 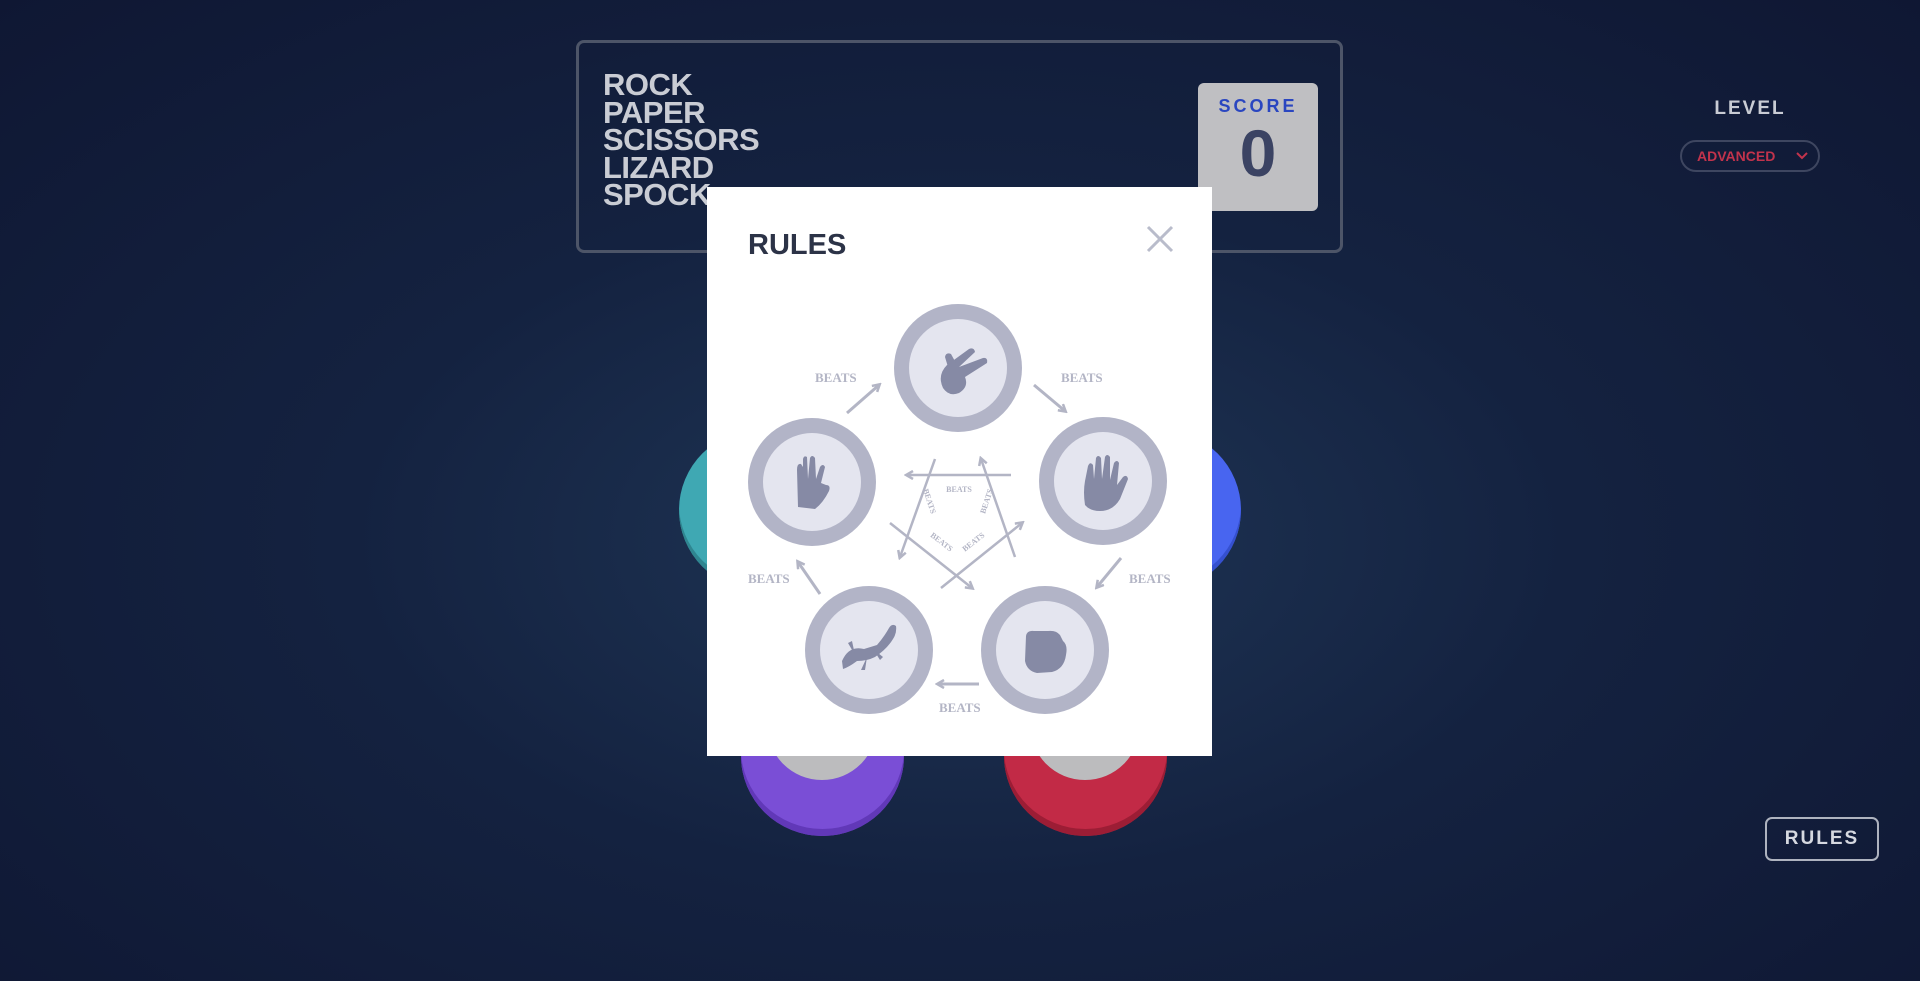 What do you see at coordinates (1082, 377) in the screenshot?
I see `beats-label-2: BEATS` at bounding box center [1082, 377].